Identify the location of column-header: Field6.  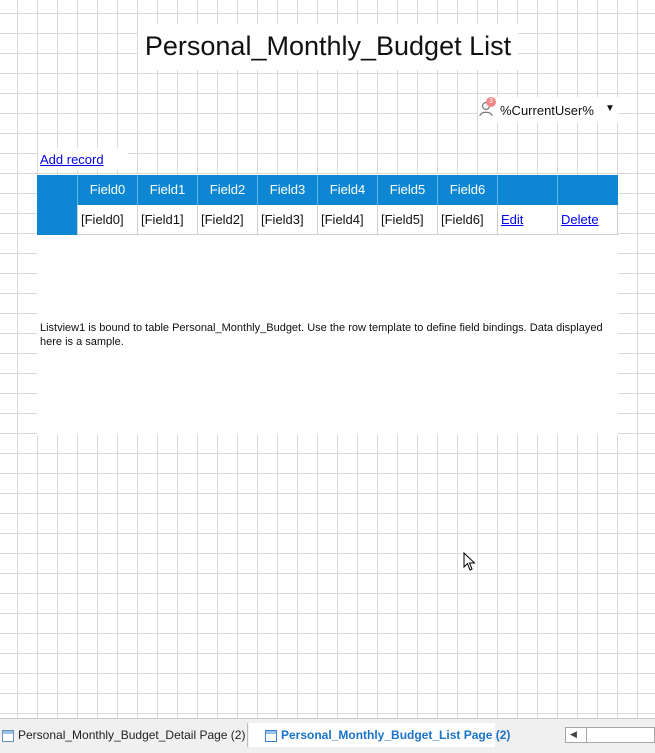
(467, 190).